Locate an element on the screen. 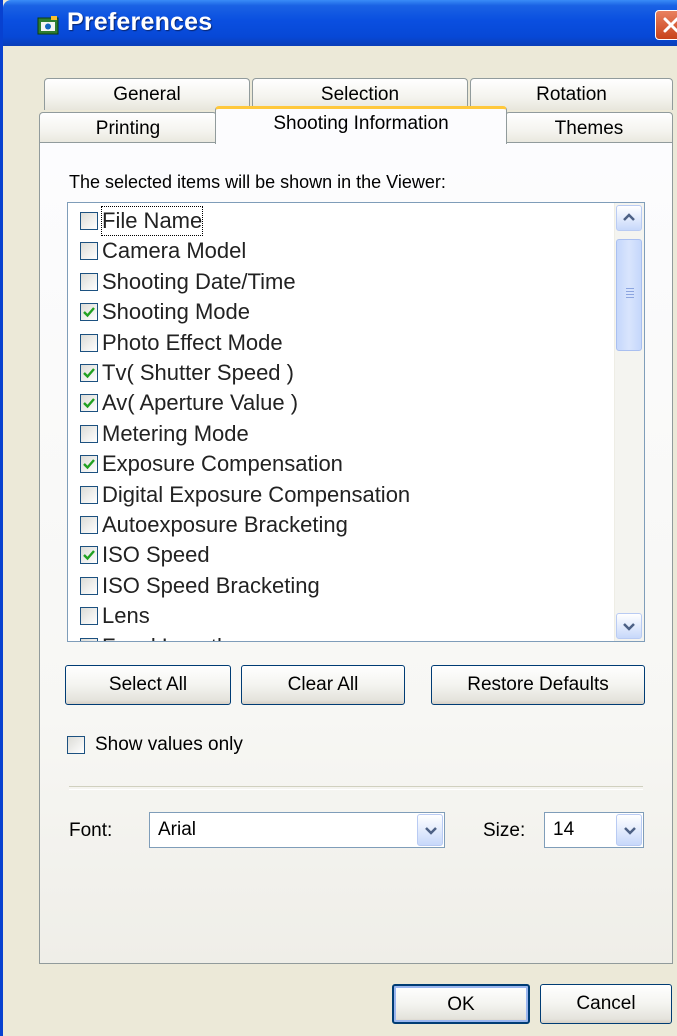 The height and width of the screenshot is (1036, 677). chevron-up-icon is located at coordinates (629, 217).